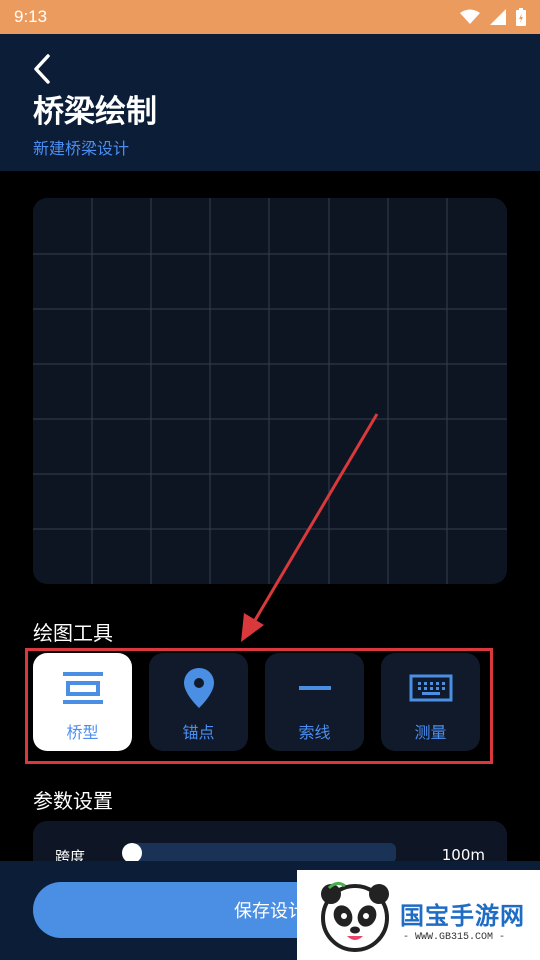  Describe the element at coordinates (73, 801) in the screenshot. I see `params-section-title: 参数设置` at that location.